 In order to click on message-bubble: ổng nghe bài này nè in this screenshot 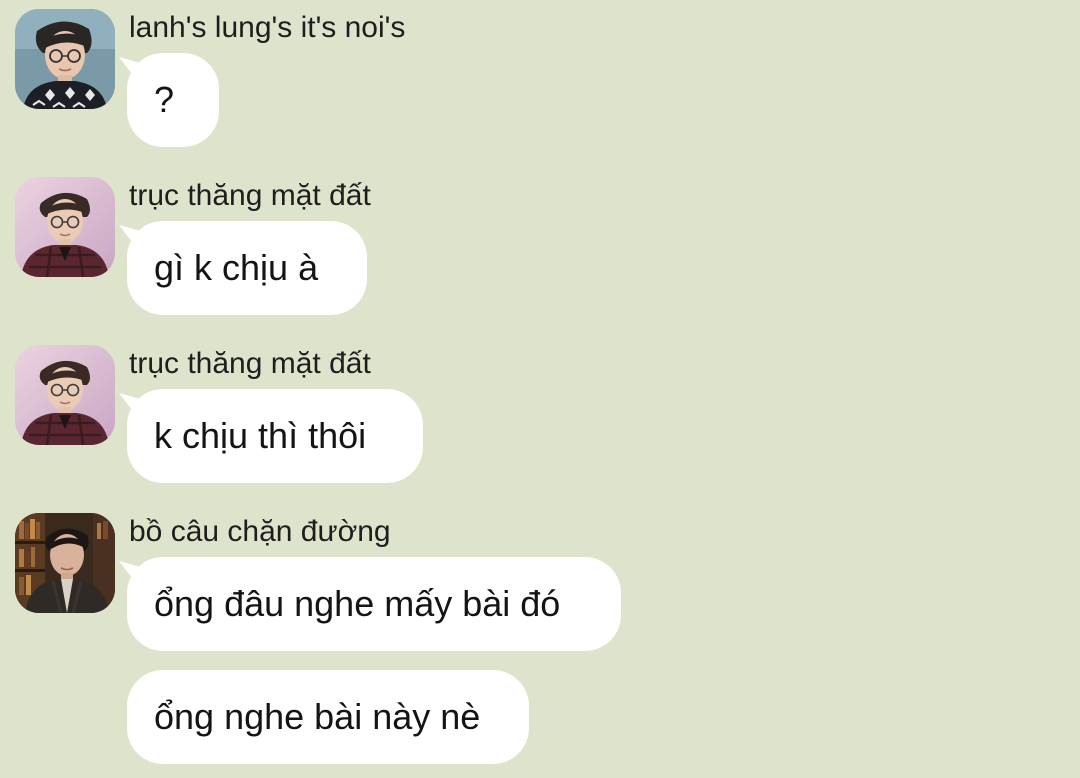, I will do `click(328, 717)`.